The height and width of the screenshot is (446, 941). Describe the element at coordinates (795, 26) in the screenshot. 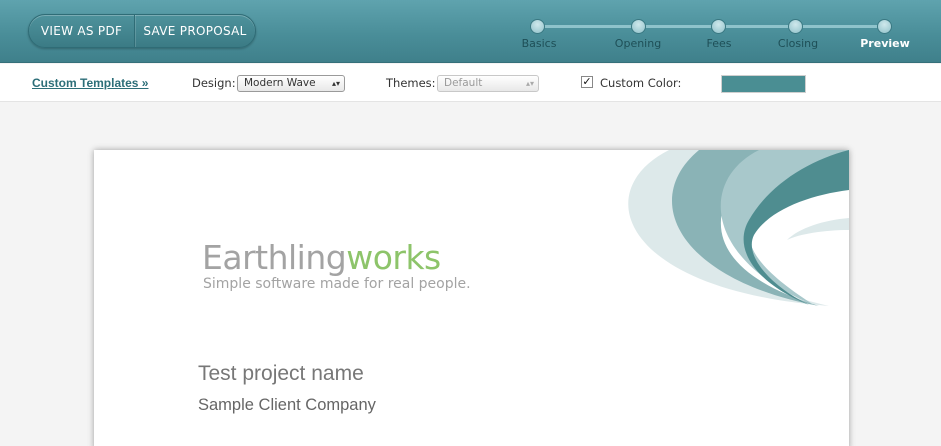

I see `step-closing-dot` at that location.